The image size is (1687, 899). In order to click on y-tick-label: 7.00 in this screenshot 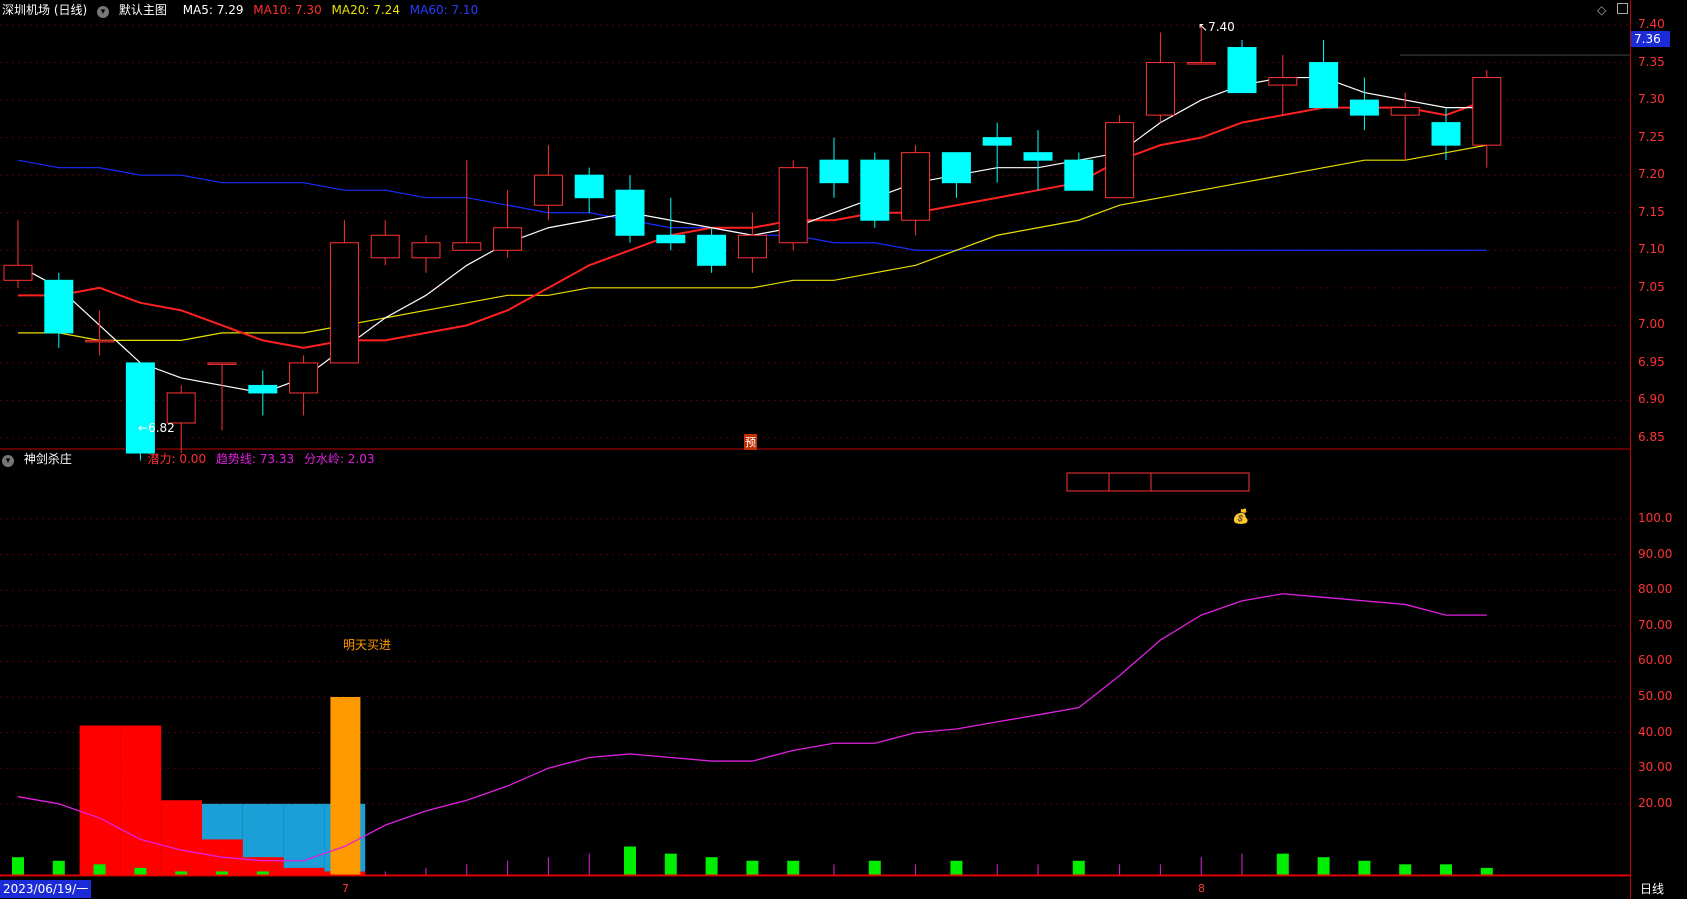, I will do `click(1651, 324)`.